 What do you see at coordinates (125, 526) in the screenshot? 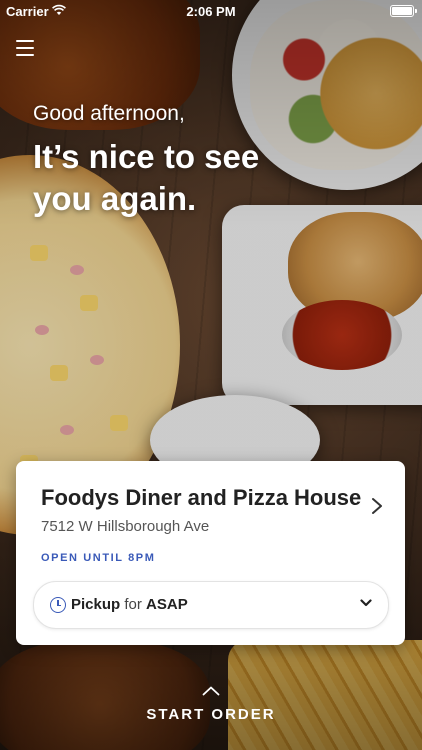
I see `restaurant-address: 7512 W Hillsborough Ave` at bounding box center [125, 526].